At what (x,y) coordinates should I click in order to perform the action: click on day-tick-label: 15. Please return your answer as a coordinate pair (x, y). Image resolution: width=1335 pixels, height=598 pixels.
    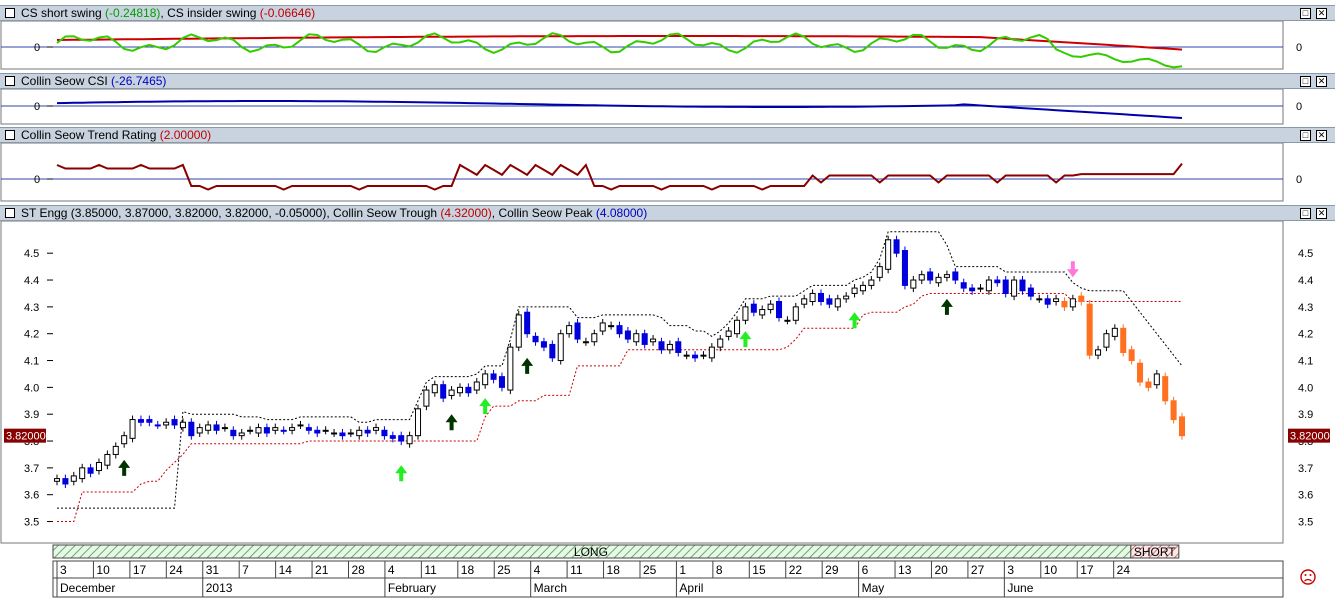
    Looking at the image, I should click on (759, 570).